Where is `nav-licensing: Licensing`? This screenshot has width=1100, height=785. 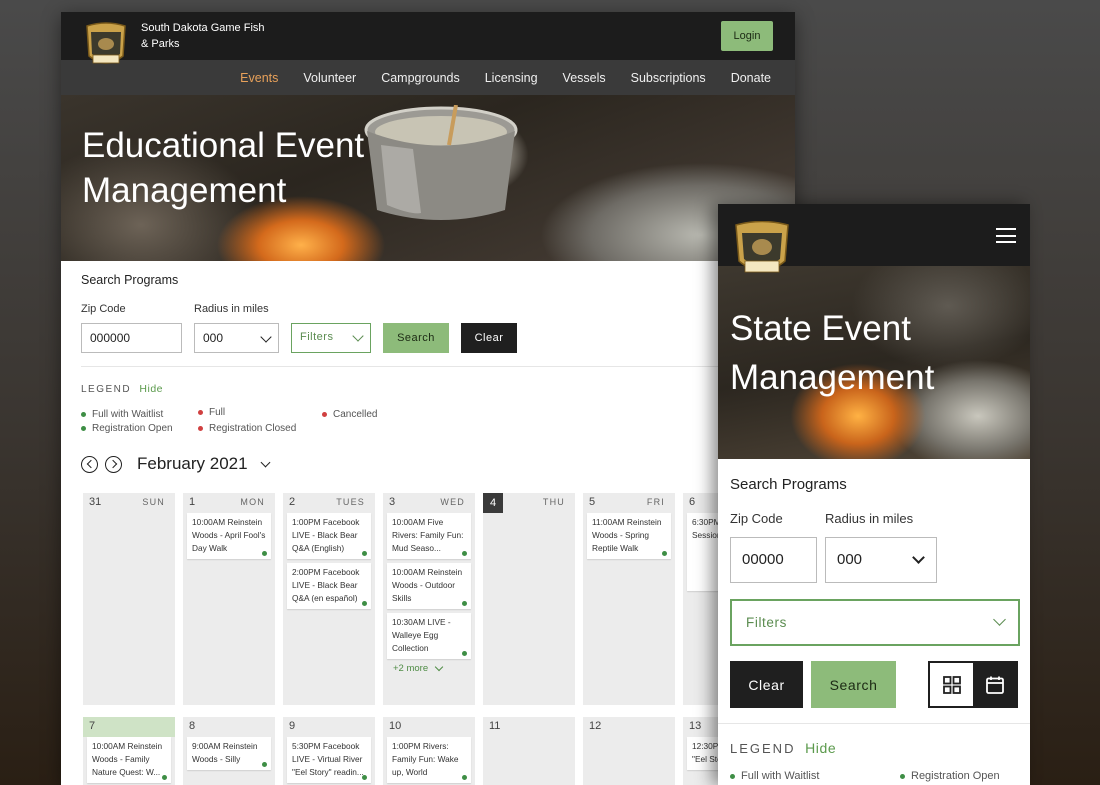
nav-licensing: Licensing is located at coordinates (511, 78).